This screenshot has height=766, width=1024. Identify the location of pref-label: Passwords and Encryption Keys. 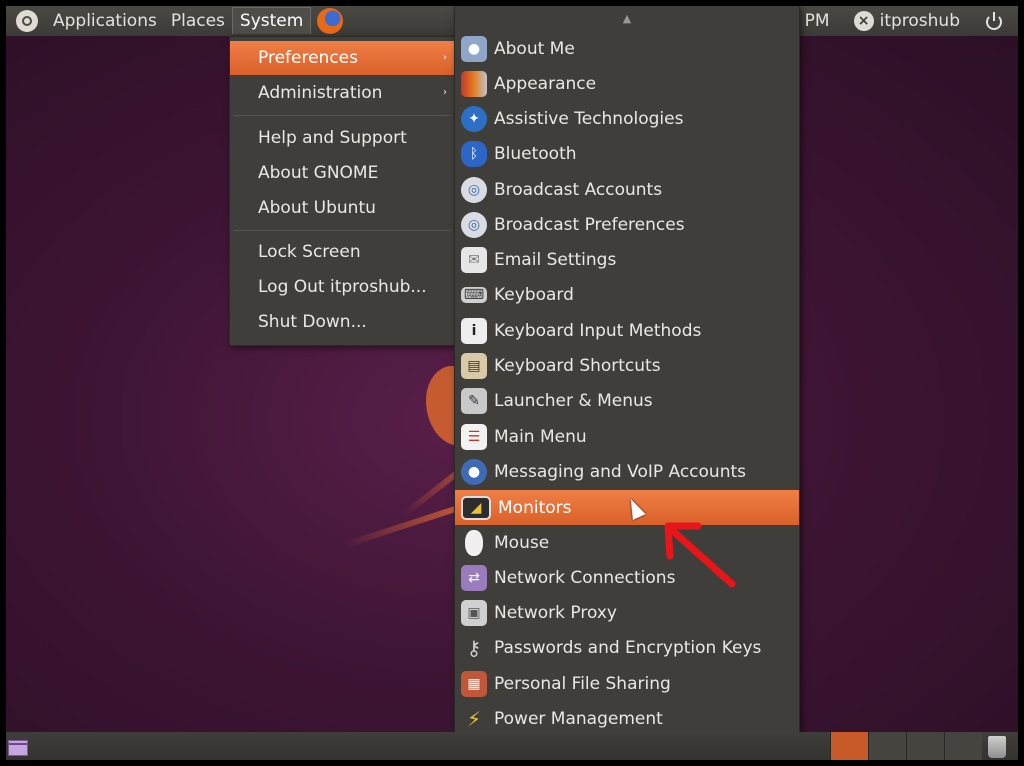
(628, 647).